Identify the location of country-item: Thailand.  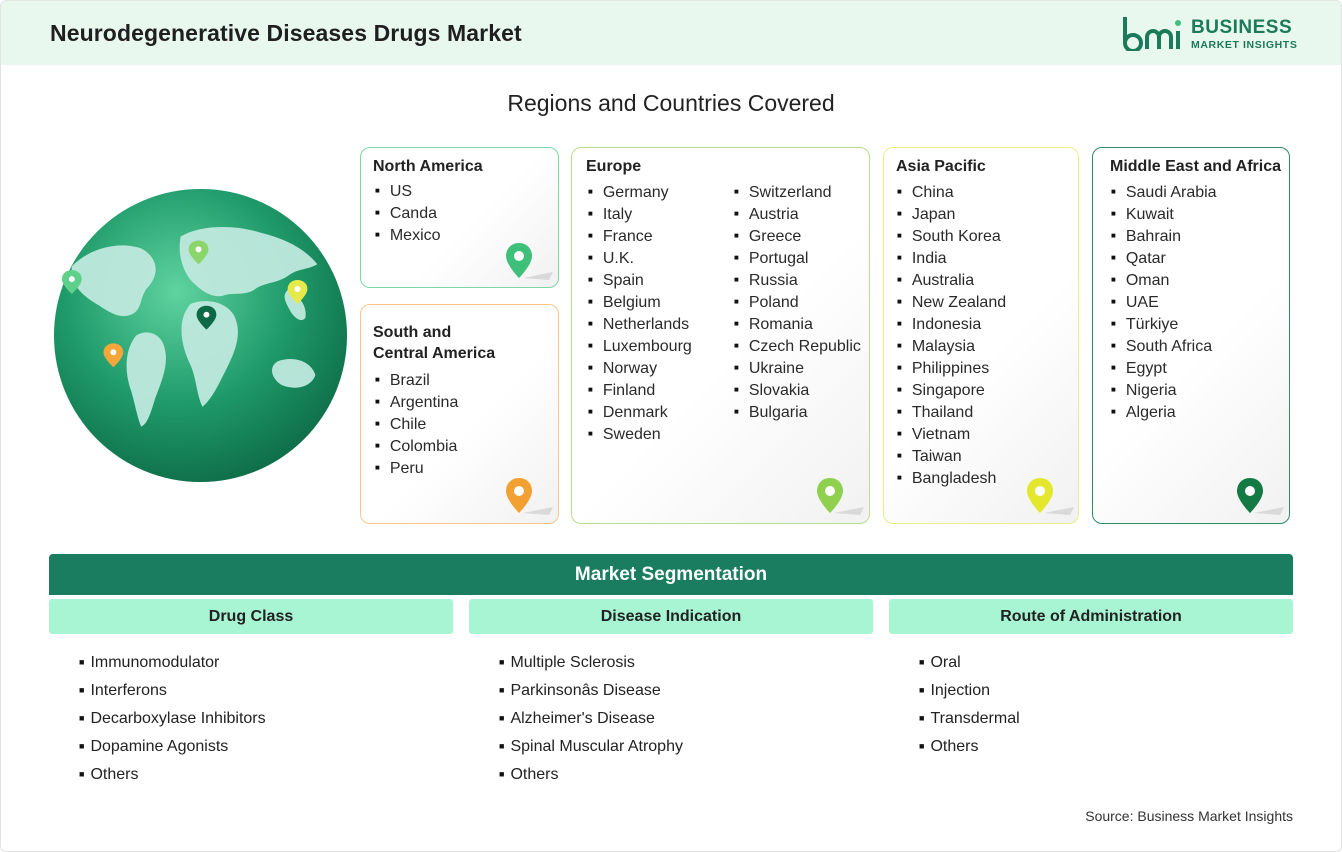
(951, 412).